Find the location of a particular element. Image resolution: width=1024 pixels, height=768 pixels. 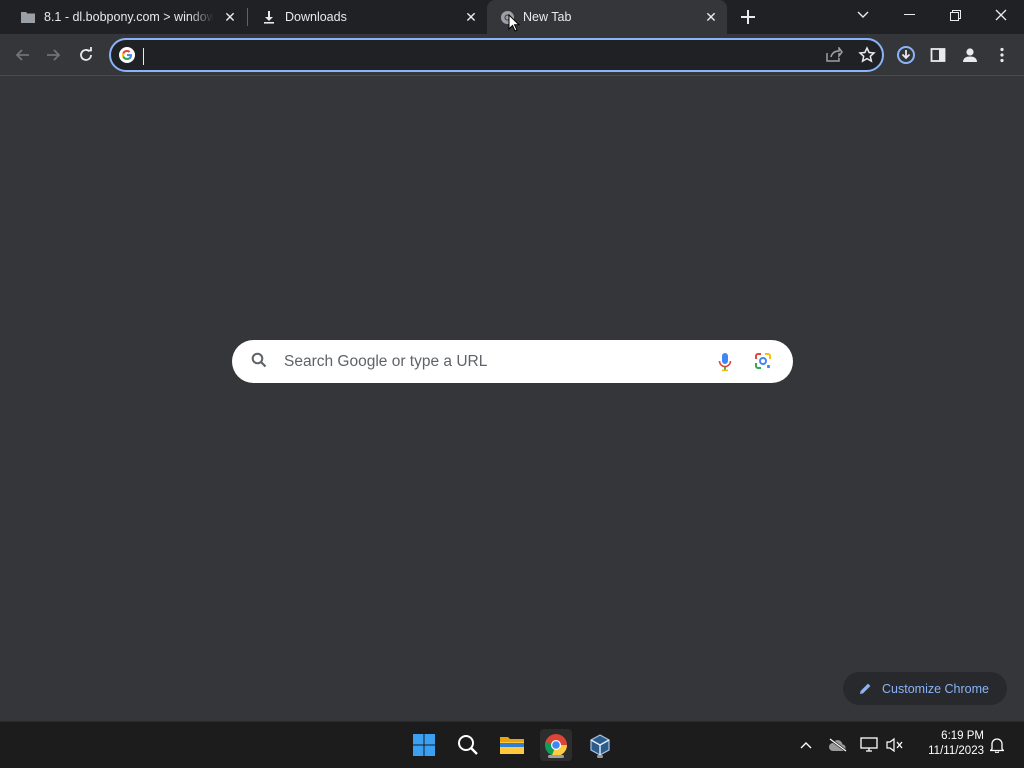

google-icon is located at coordinates (127, 55).